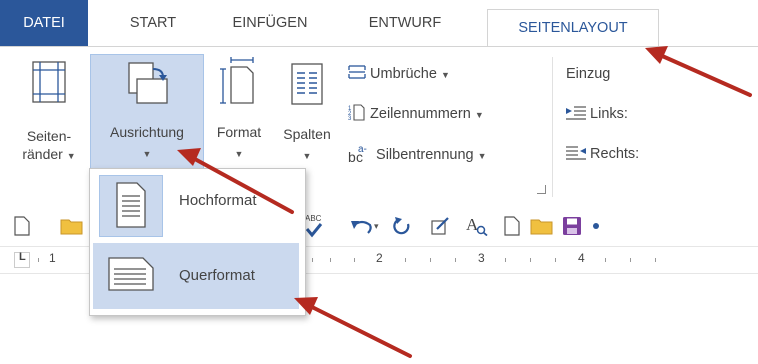 This screenshot has width=758, height=364. Describe the element at coordinates (698, 71) in the screenshot. I see `arrow-to-page-layout-tab` at that location.